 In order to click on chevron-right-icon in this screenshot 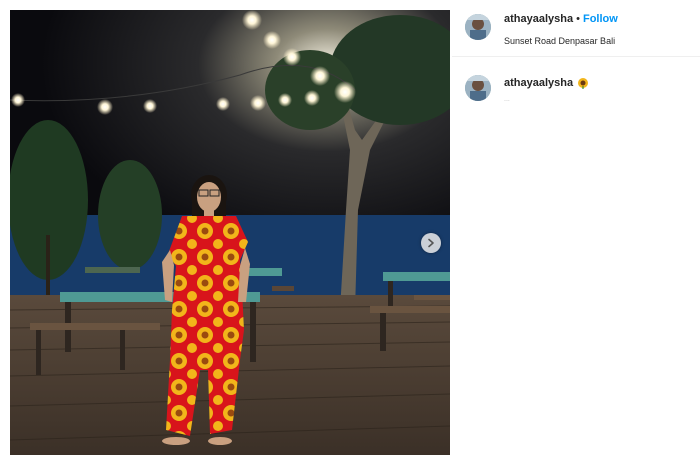, I will do `click(431, 243)`.